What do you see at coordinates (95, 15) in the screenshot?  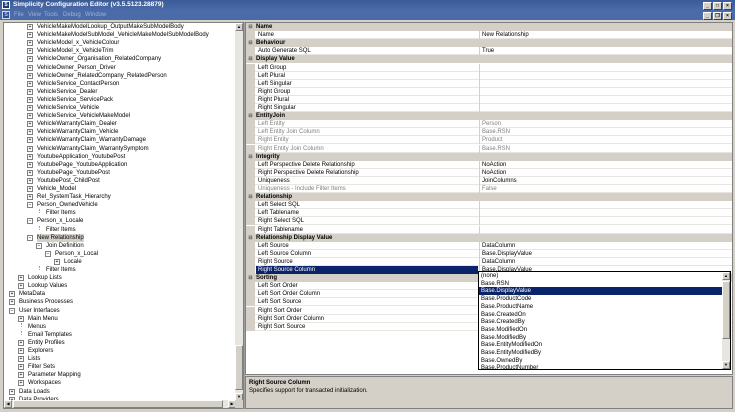 I see `menu-window: Window` at bounding box center [95, 15].